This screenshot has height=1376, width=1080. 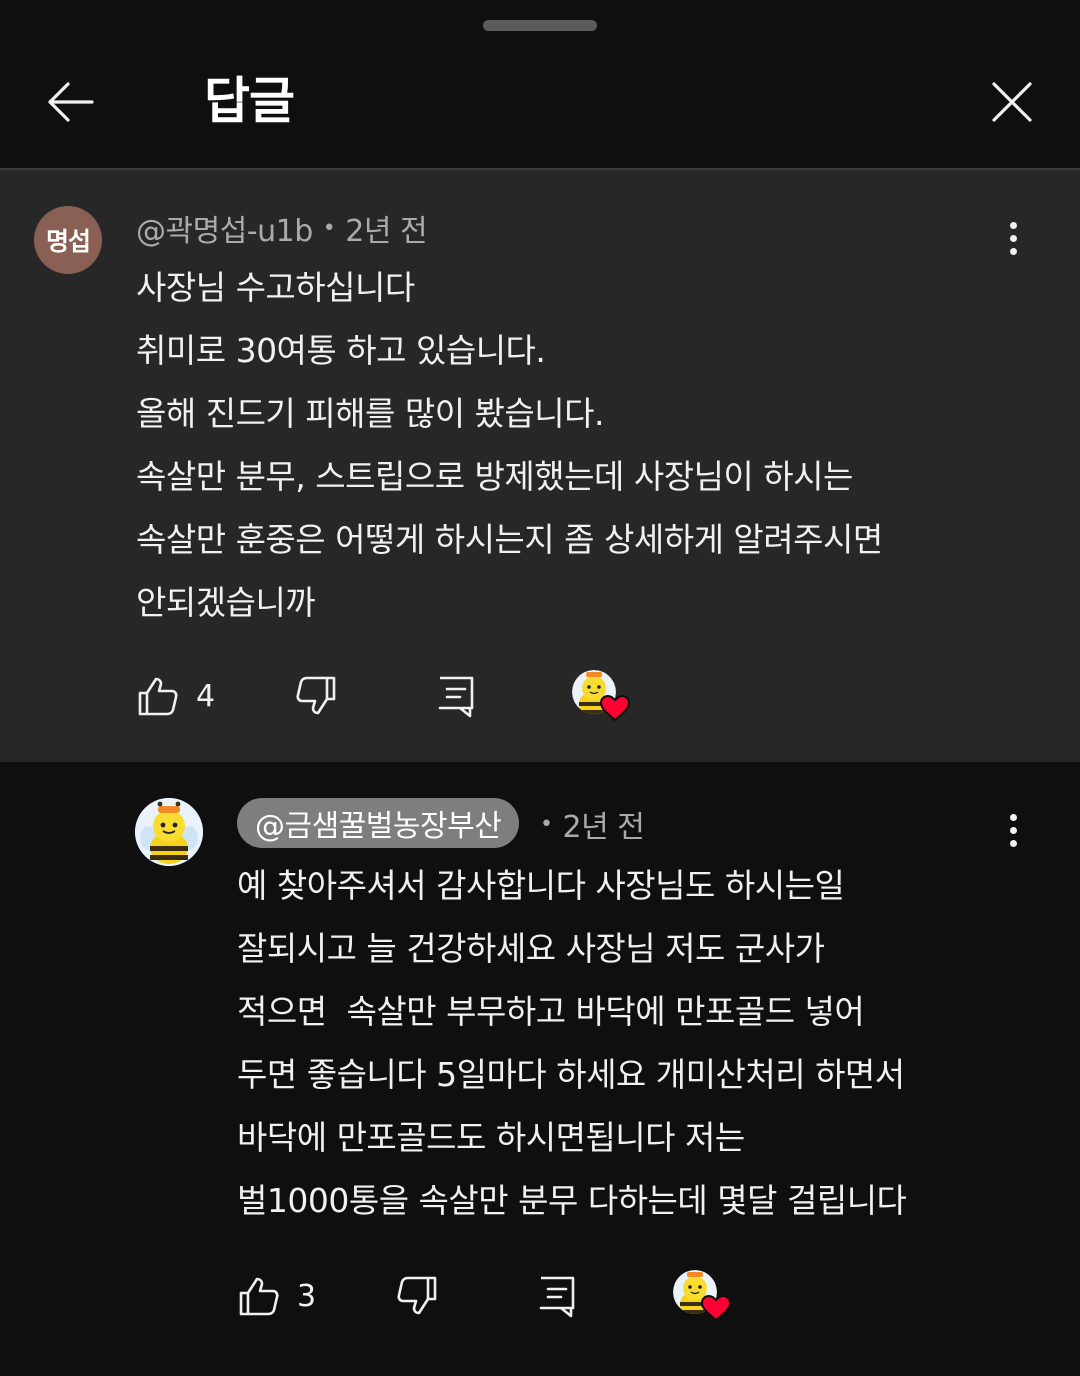 I want to click on sheet-header: 답글, so click(x=540, y=104).